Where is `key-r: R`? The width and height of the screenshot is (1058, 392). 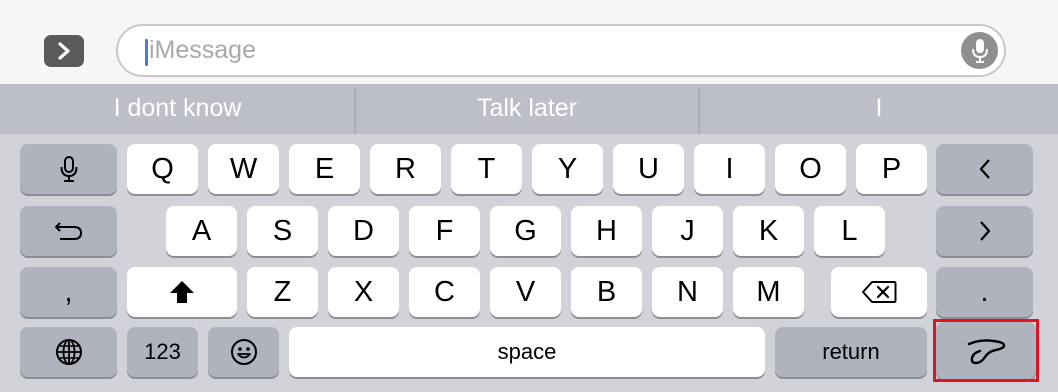 key-r: R is located at coordinates (405, 169).